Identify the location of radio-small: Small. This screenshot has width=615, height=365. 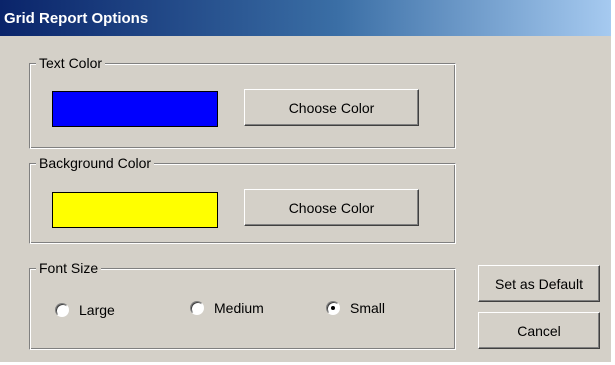
(355, 308).